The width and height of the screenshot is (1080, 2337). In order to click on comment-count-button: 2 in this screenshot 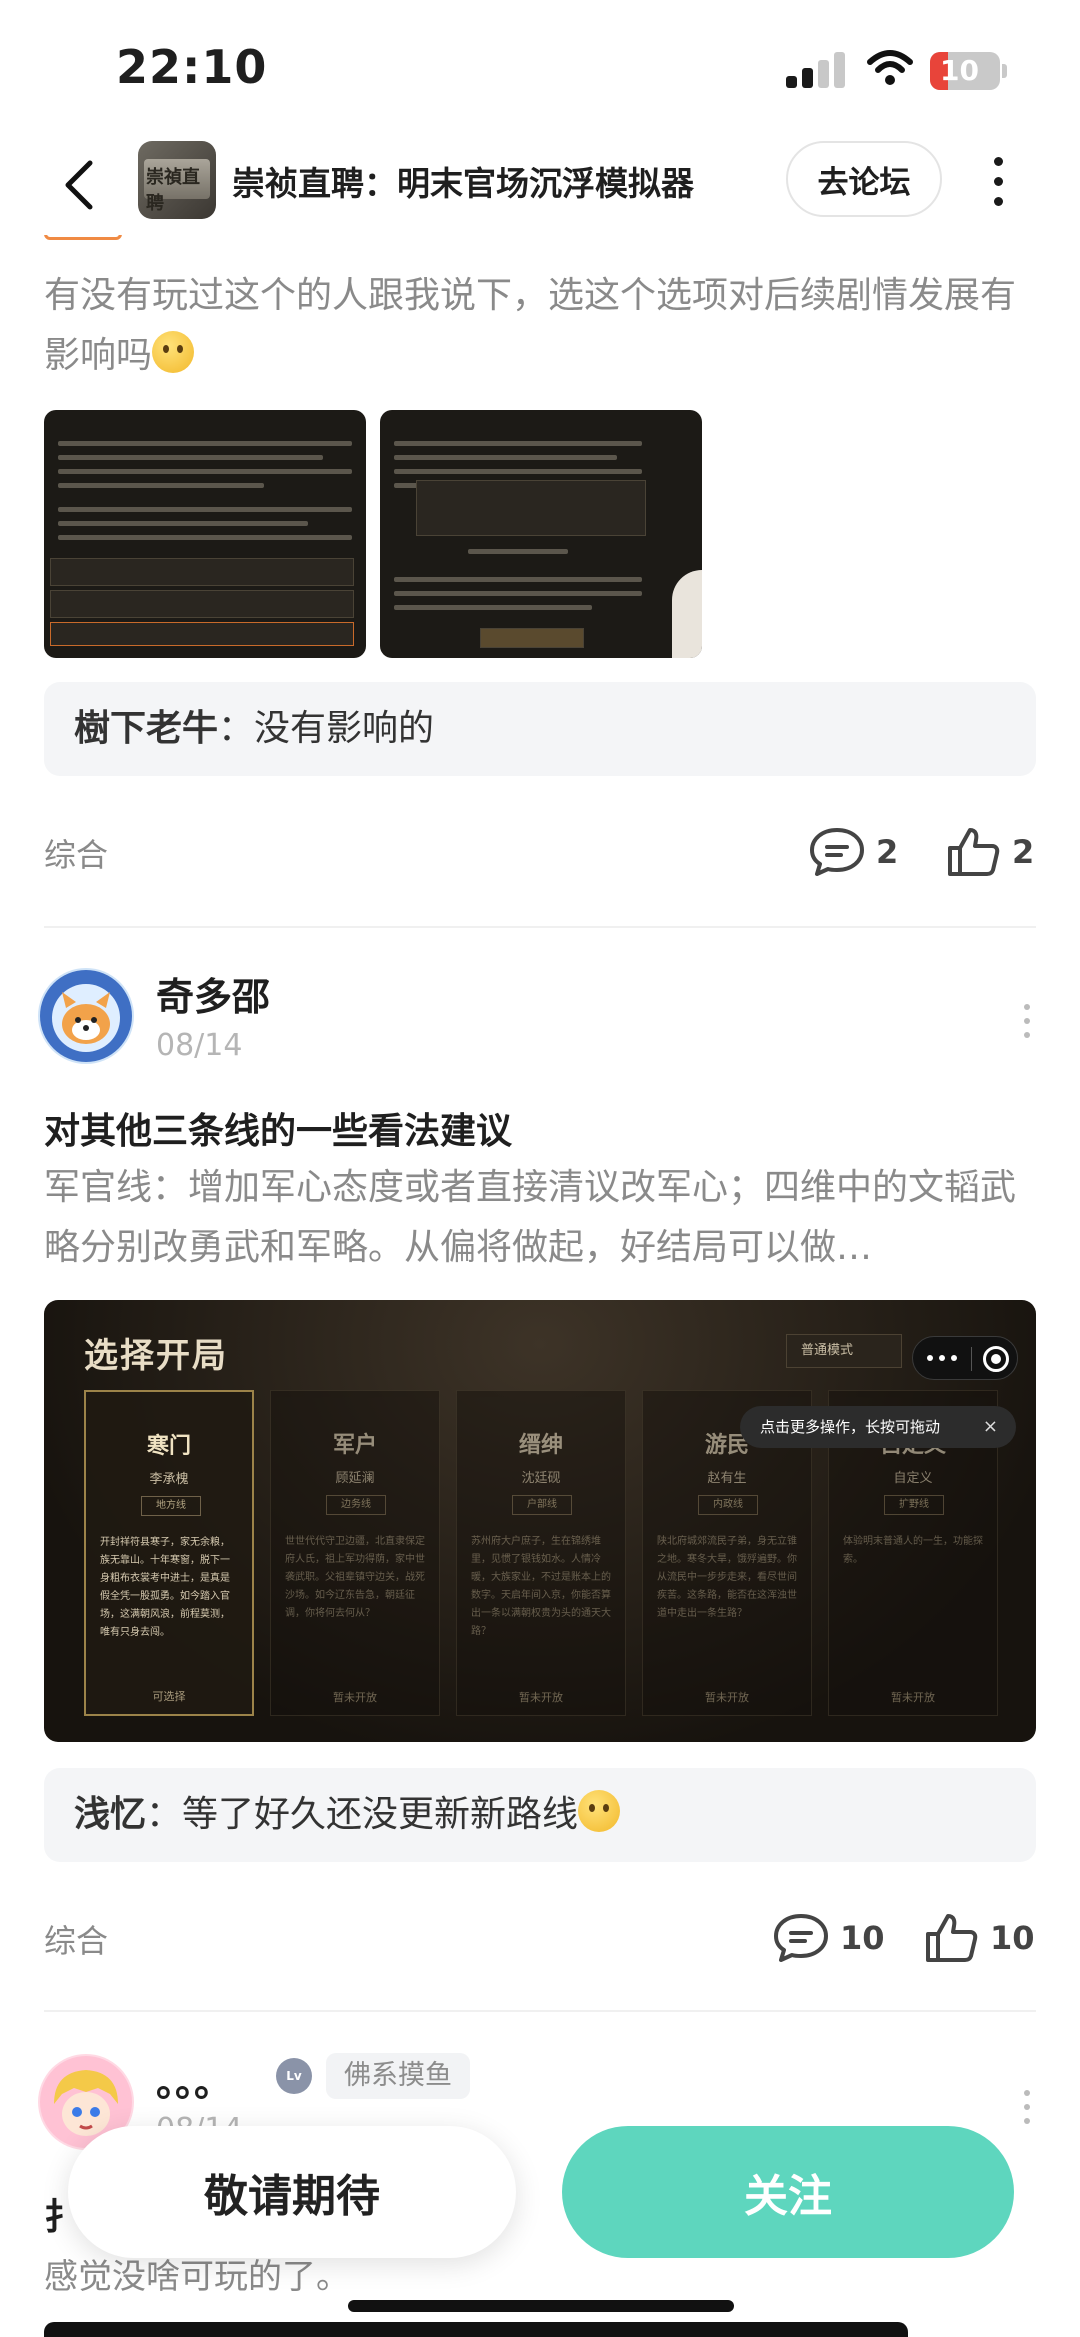, I will do `click(853, 852)`.